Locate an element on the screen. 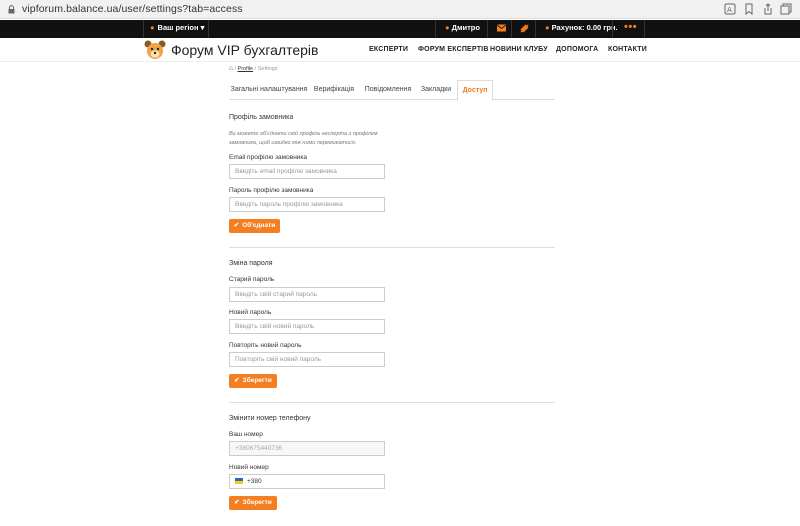 Image resolution: width=800 pixels, height=526 pixels. ukraine-flag-icon is located at coordinates (239, 481).